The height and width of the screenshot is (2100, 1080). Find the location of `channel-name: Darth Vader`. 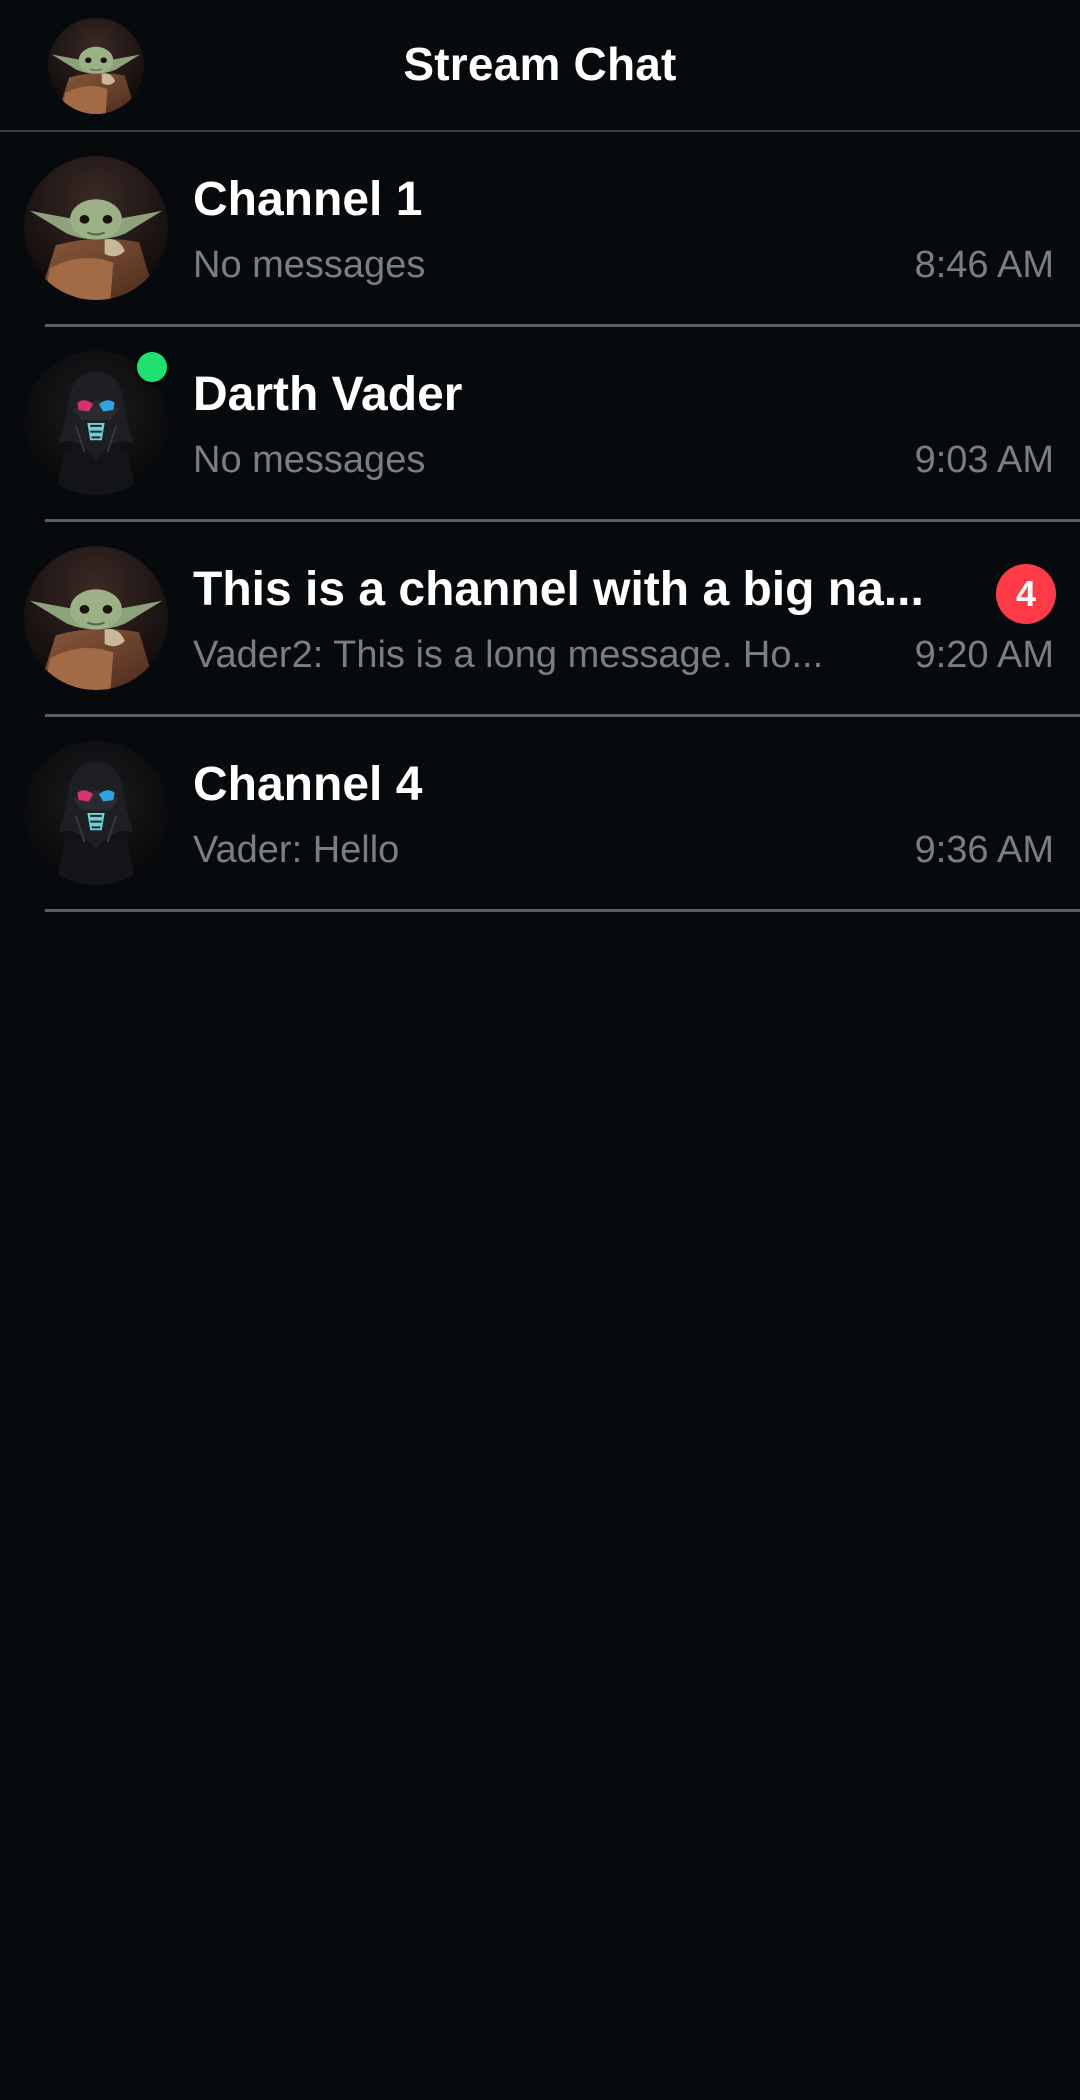

channel-name: Darth Vader is located at coordinates (328, 394).